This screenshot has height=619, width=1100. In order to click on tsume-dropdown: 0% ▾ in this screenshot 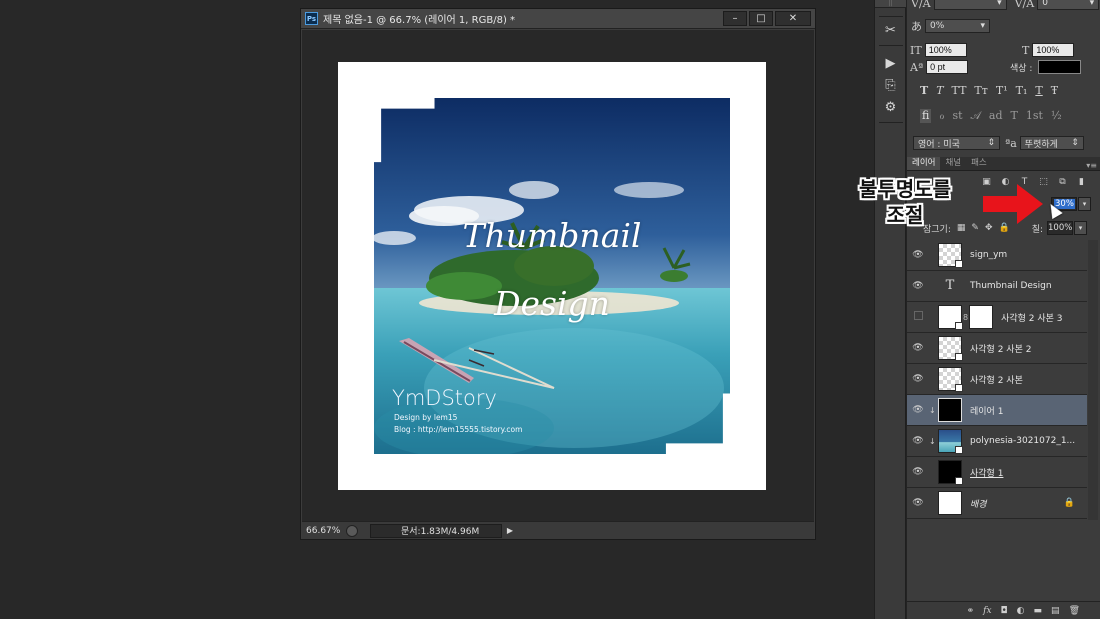, I will do `click(957, 26)`.